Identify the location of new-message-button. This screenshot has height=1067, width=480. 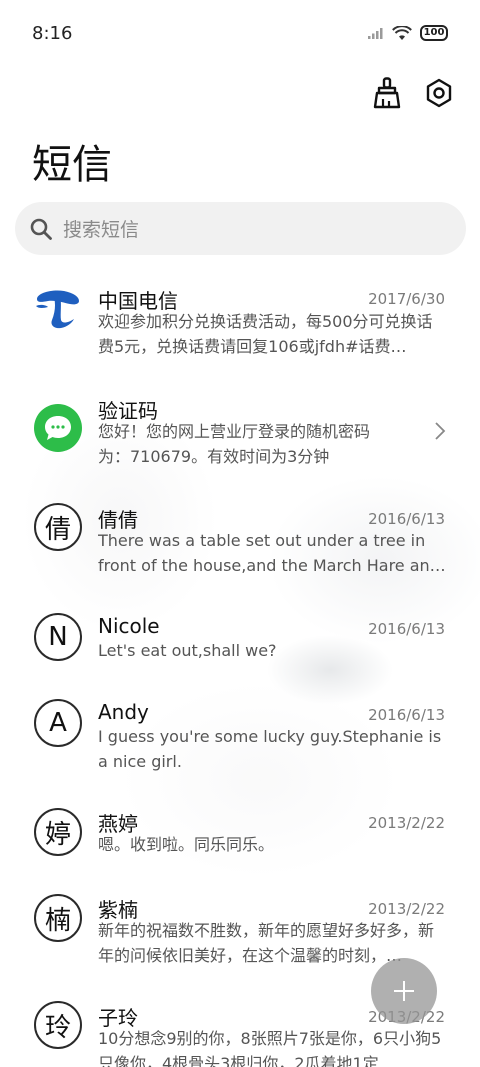
(404, 991).